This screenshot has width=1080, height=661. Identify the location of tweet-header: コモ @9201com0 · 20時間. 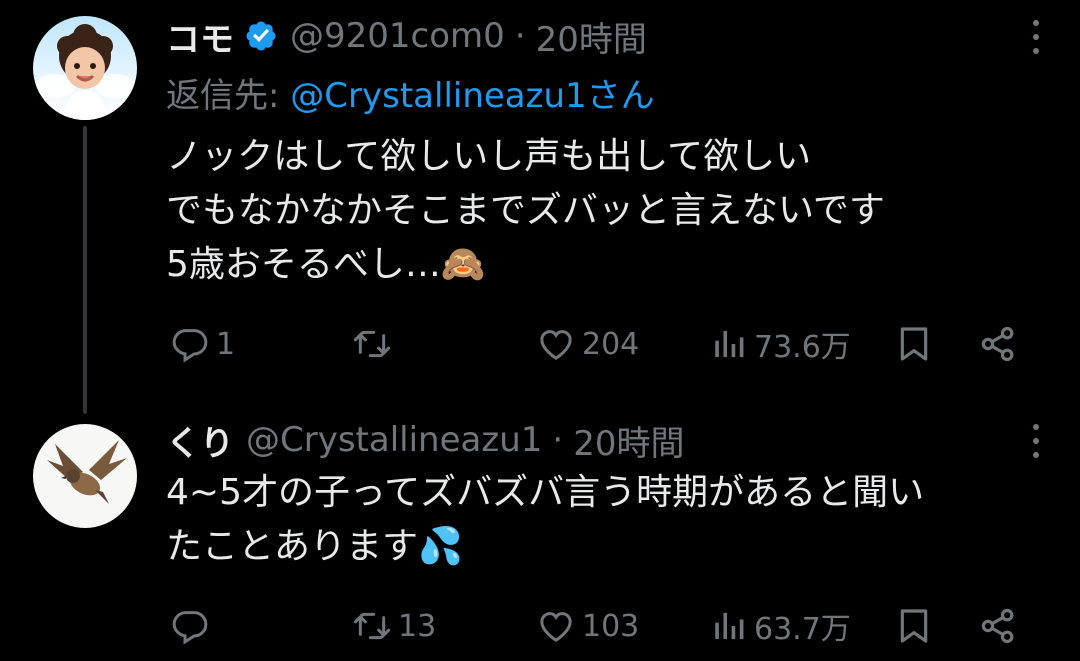
(406, 36).